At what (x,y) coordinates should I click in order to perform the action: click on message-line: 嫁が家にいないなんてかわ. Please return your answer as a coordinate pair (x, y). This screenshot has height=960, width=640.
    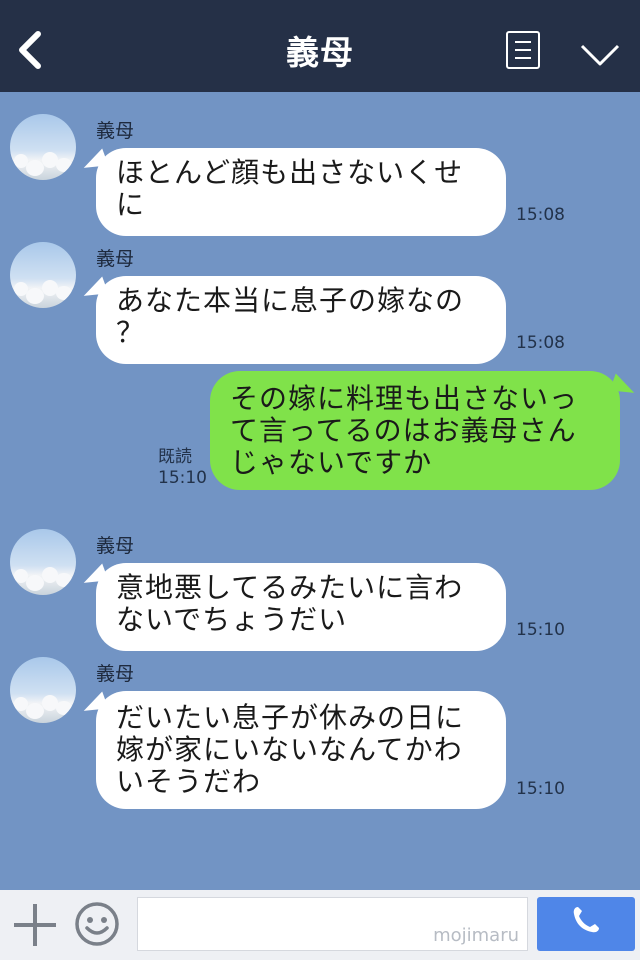
    Looking at the image, I should click on (289, 749).